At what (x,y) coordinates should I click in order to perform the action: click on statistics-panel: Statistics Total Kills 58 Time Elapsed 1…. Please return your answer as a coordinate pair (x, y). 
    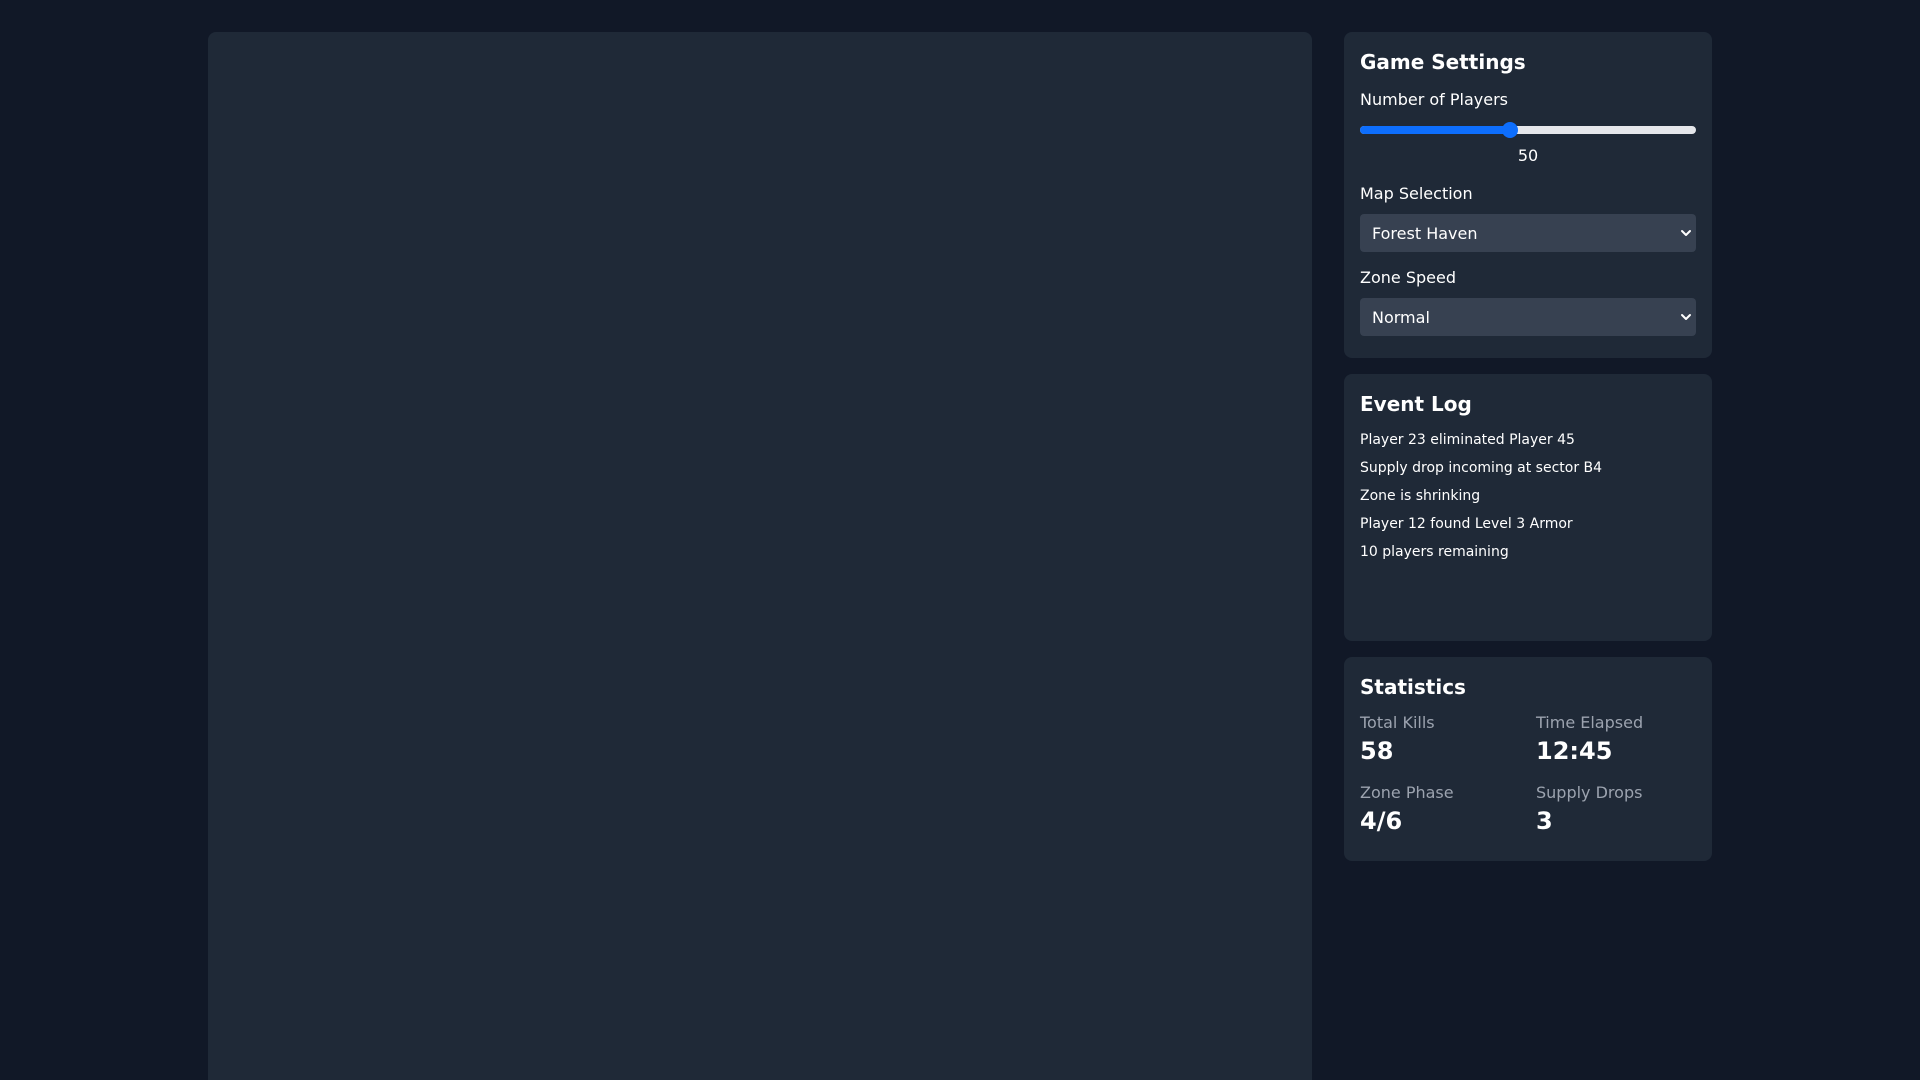
    Looking at the image, I should click on (1528, 759).